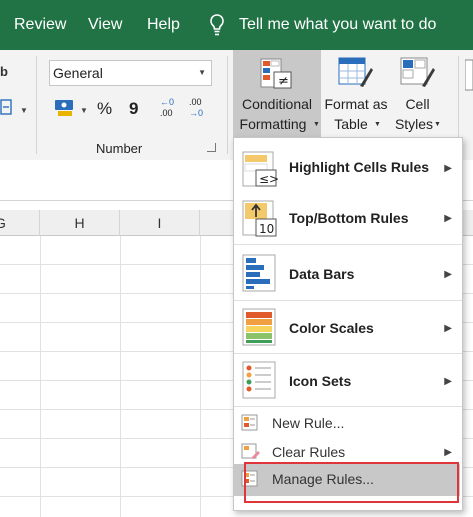 The image size is (473, 517). I want to click on menu-item-top-bottom-rules: 10 Top/Bottom Rules ▶, so click(348, 219).